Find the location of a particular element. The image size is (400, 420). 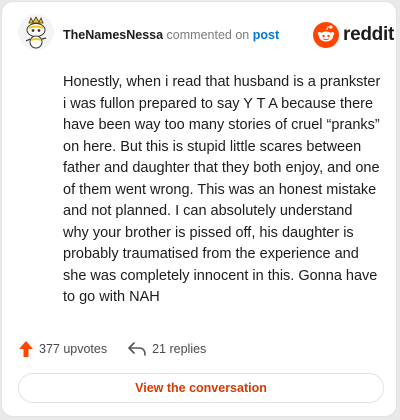

author-line: TheNamesNessa commented on post is located at coordinates (171, 35).